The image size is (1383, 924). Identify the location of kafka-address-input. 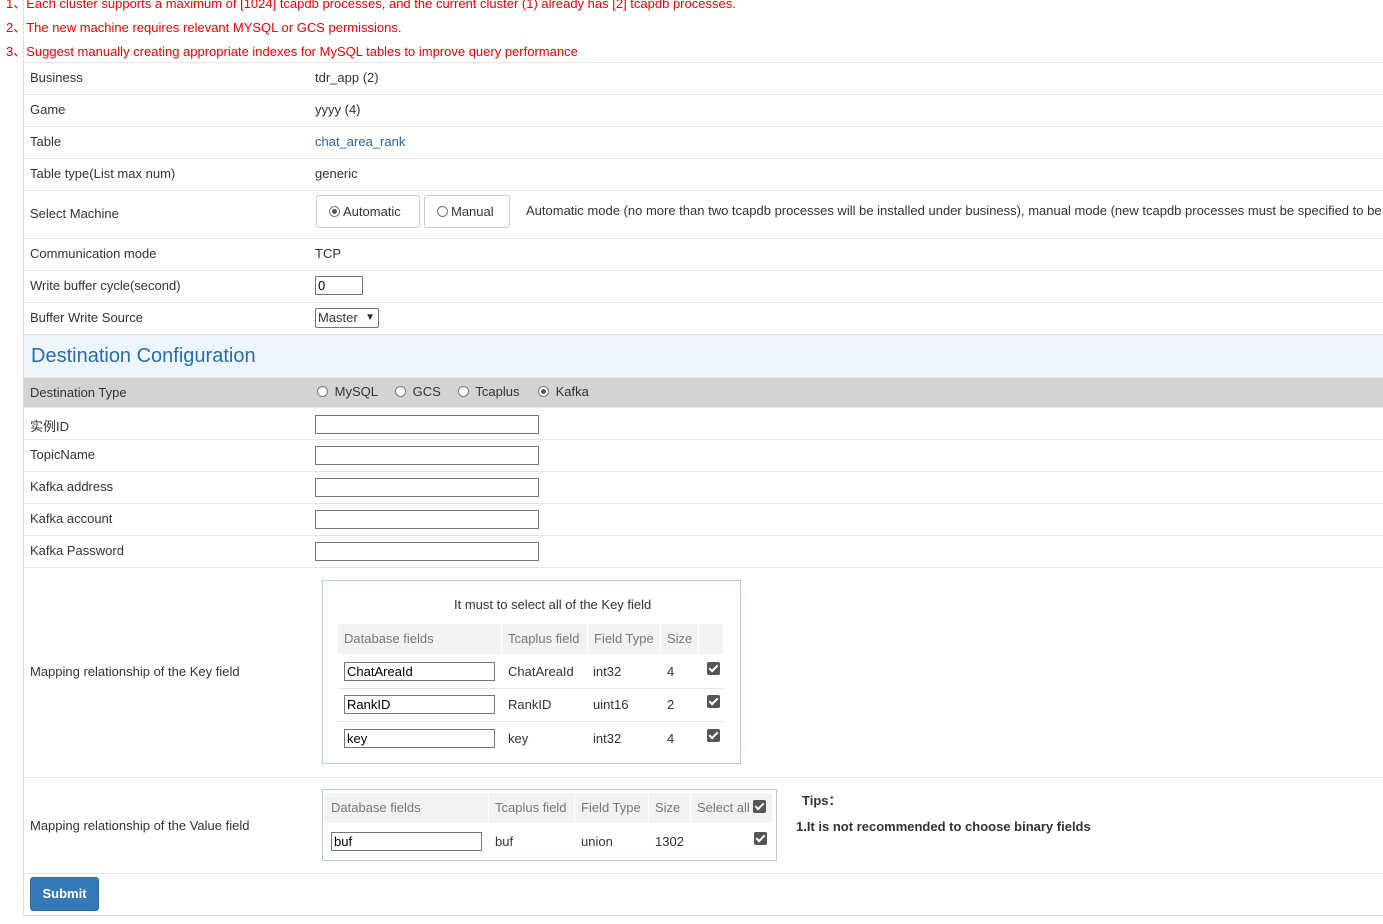
(427, 487).